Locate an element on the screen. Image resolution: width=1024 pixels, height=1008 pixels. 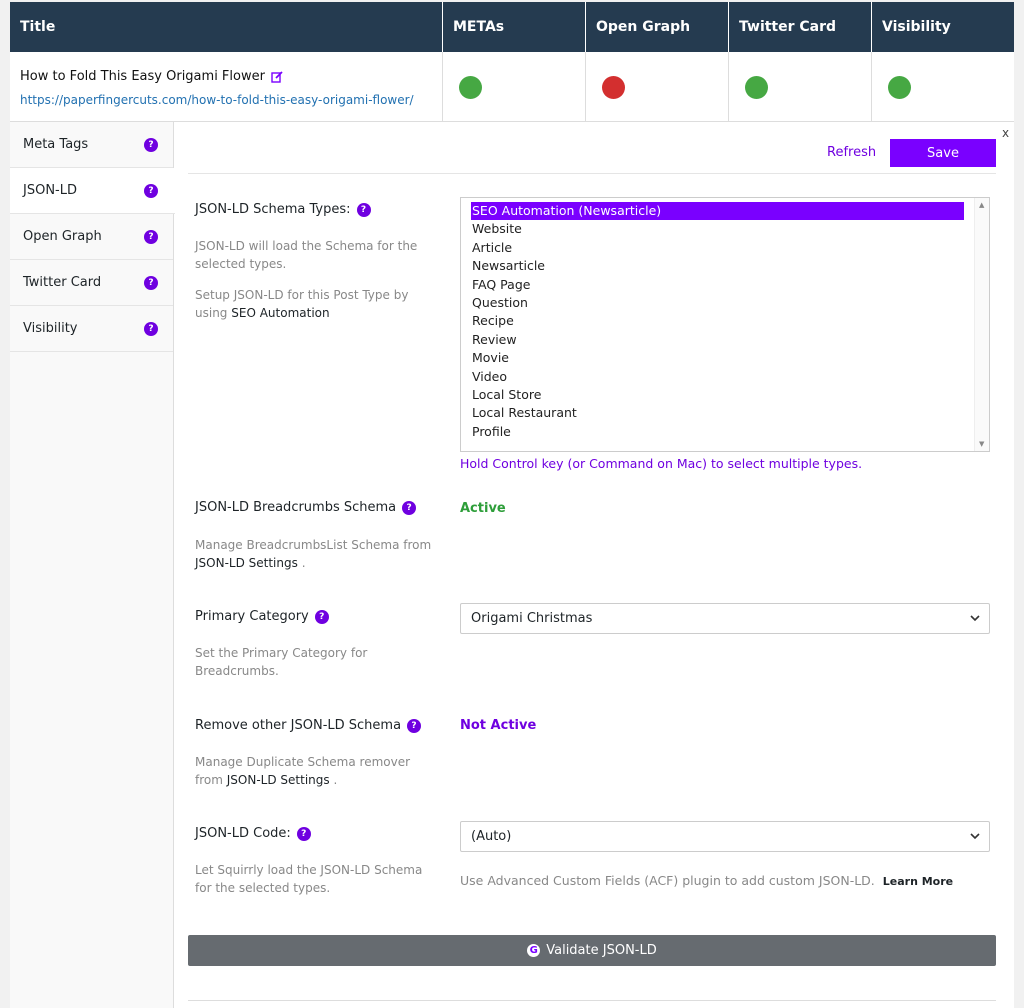
sidebar-item-twitter-card: Twitter Card ? is located at coordinates (91, 283).